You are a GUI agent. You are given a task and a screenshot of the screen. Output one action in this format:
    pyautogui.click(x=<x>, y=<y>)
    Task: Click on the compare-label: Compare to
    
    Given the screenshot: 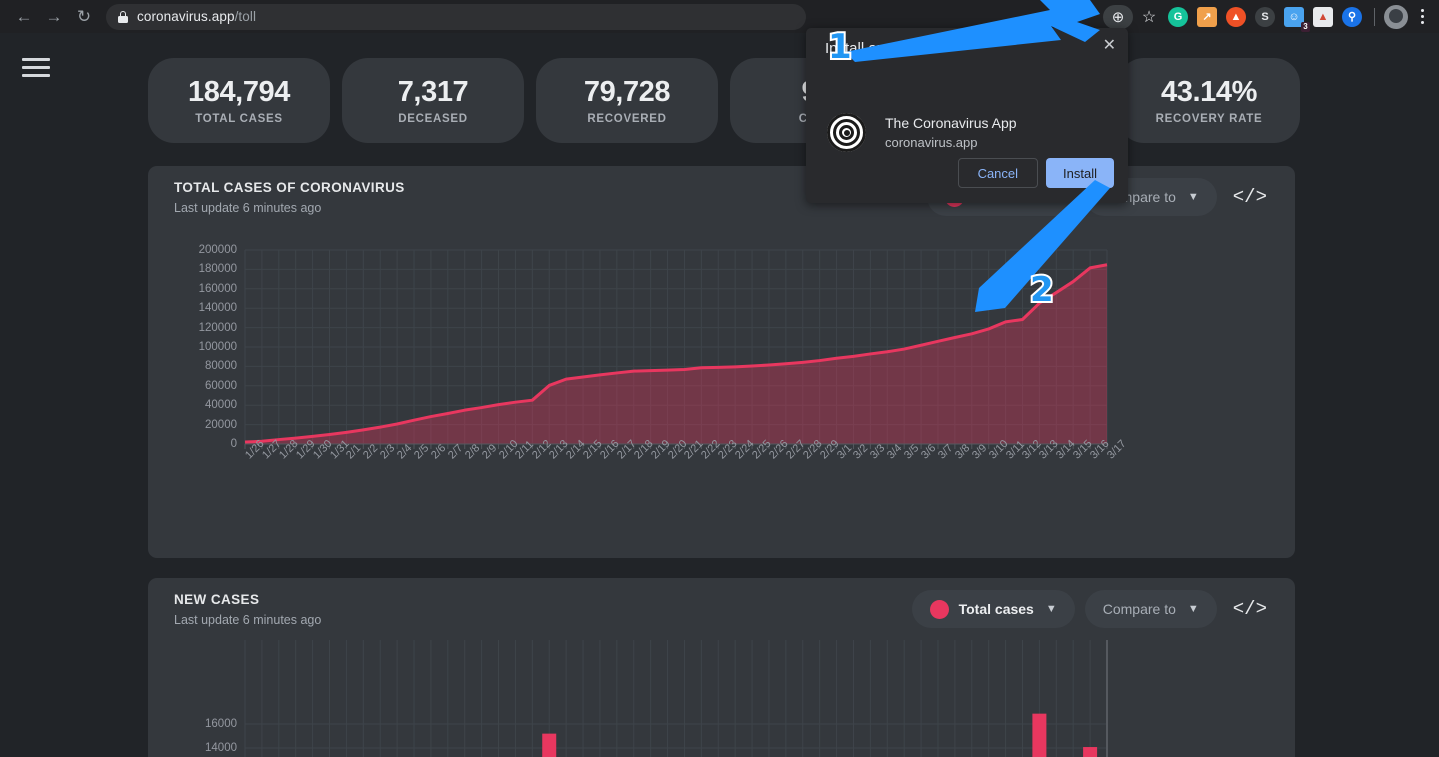 What is the action you would take?
    pyautogui.click(x=1139, y=609)
    